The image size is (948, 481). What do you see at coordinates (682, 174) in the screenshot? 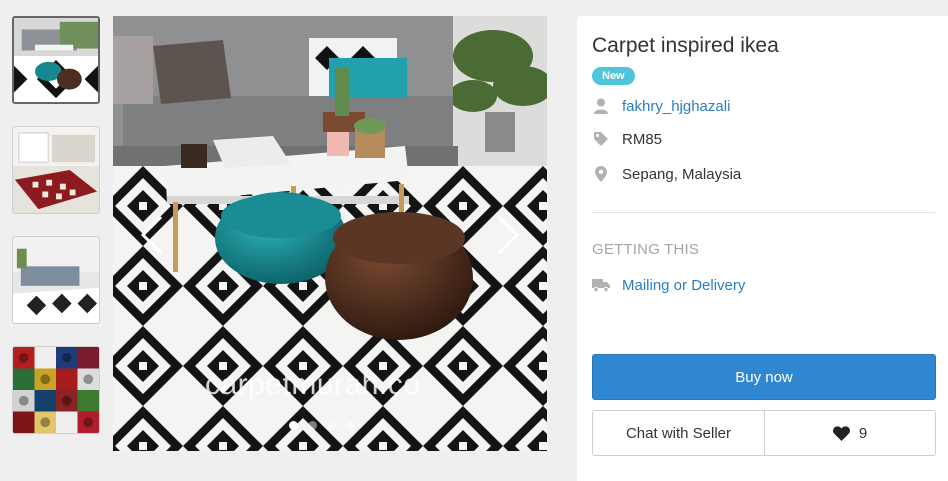
I see `location-value: Sepang, Malaysia` at bounding box center [682, 174].